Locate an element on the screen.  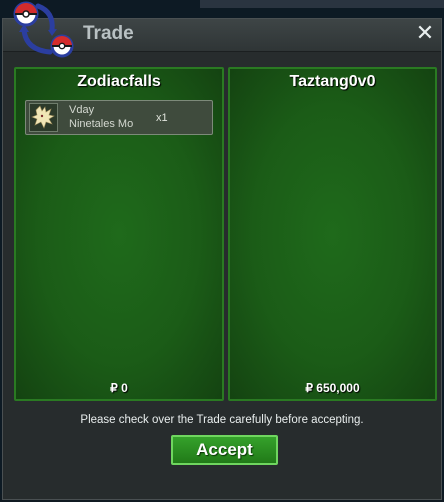
background-strip-top is located at coordinates (322, 4).